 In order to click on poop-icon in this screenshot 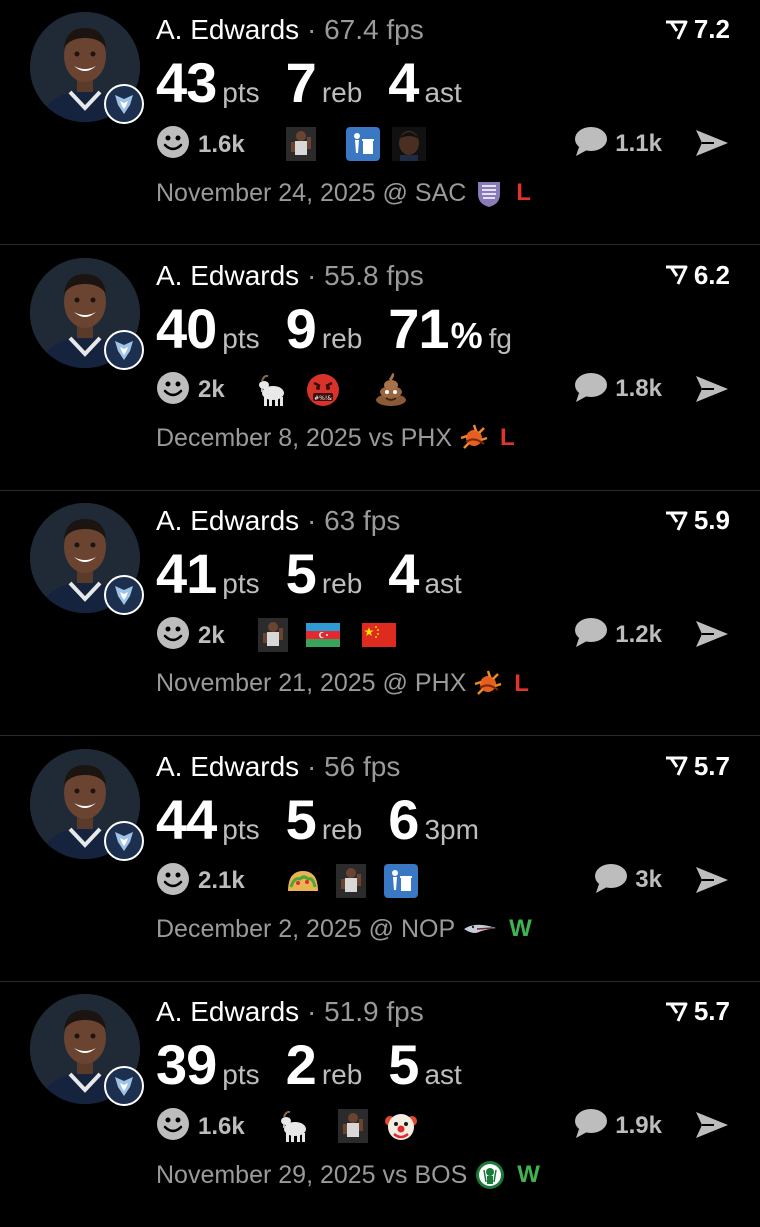, I will do `click(391, 389)`.